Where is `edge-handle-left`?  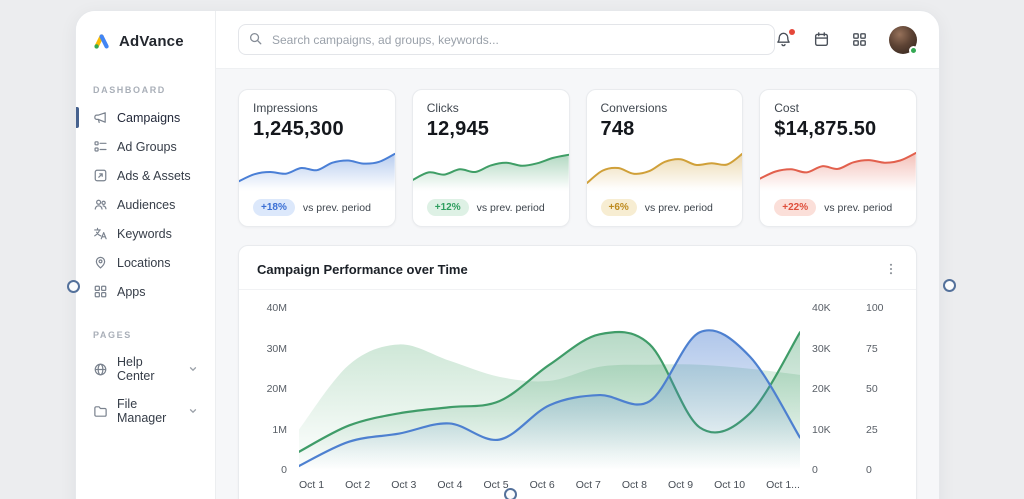
edge-handle-left is located at coordinates (73, 286).